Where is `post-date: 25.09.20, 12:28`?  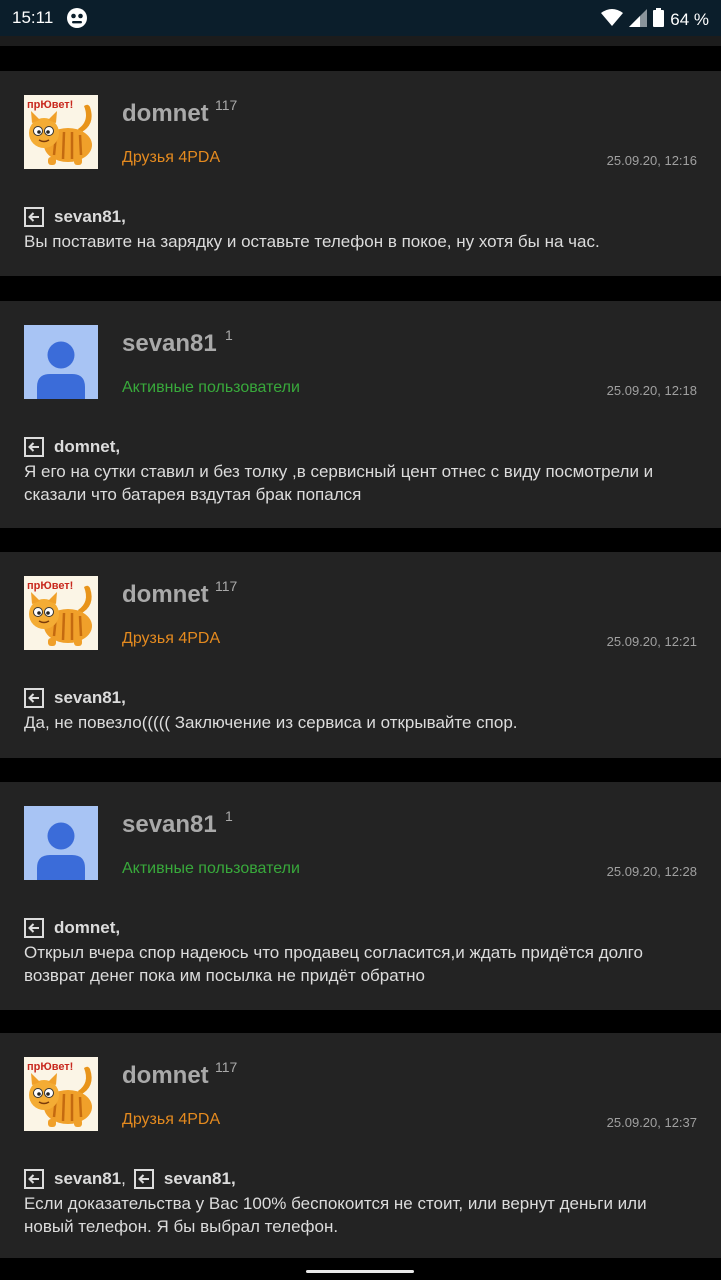
post-date: 25.09.20, 12:28 is located at coordinates (651, 871).